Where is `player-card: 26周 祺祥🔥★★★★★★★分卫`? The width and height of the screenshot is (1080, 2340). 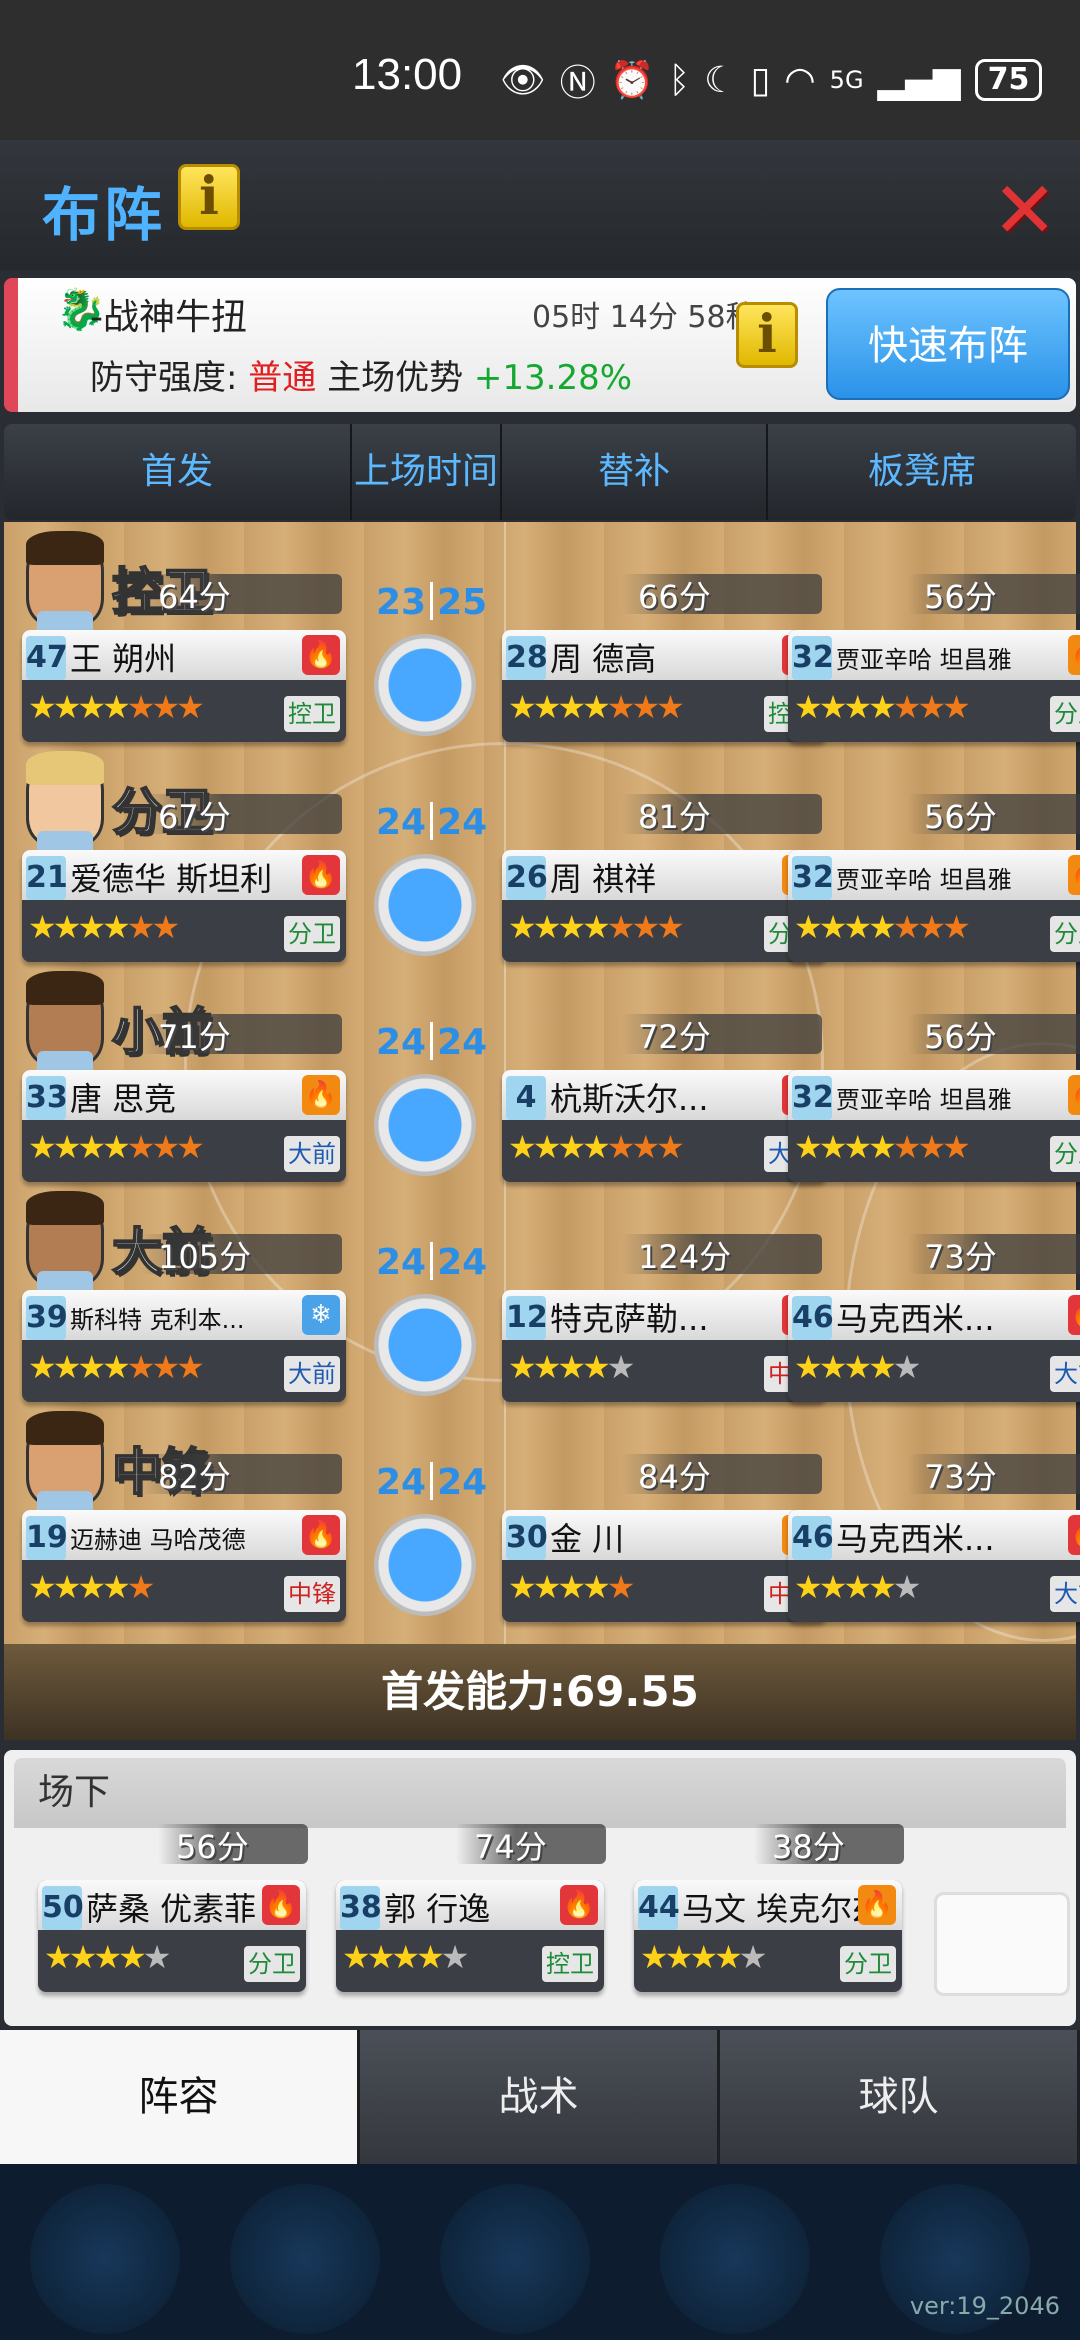
player-card: 26周 祺祥🔥★★★★★★★分卫 is located at coordinates (664, 906).